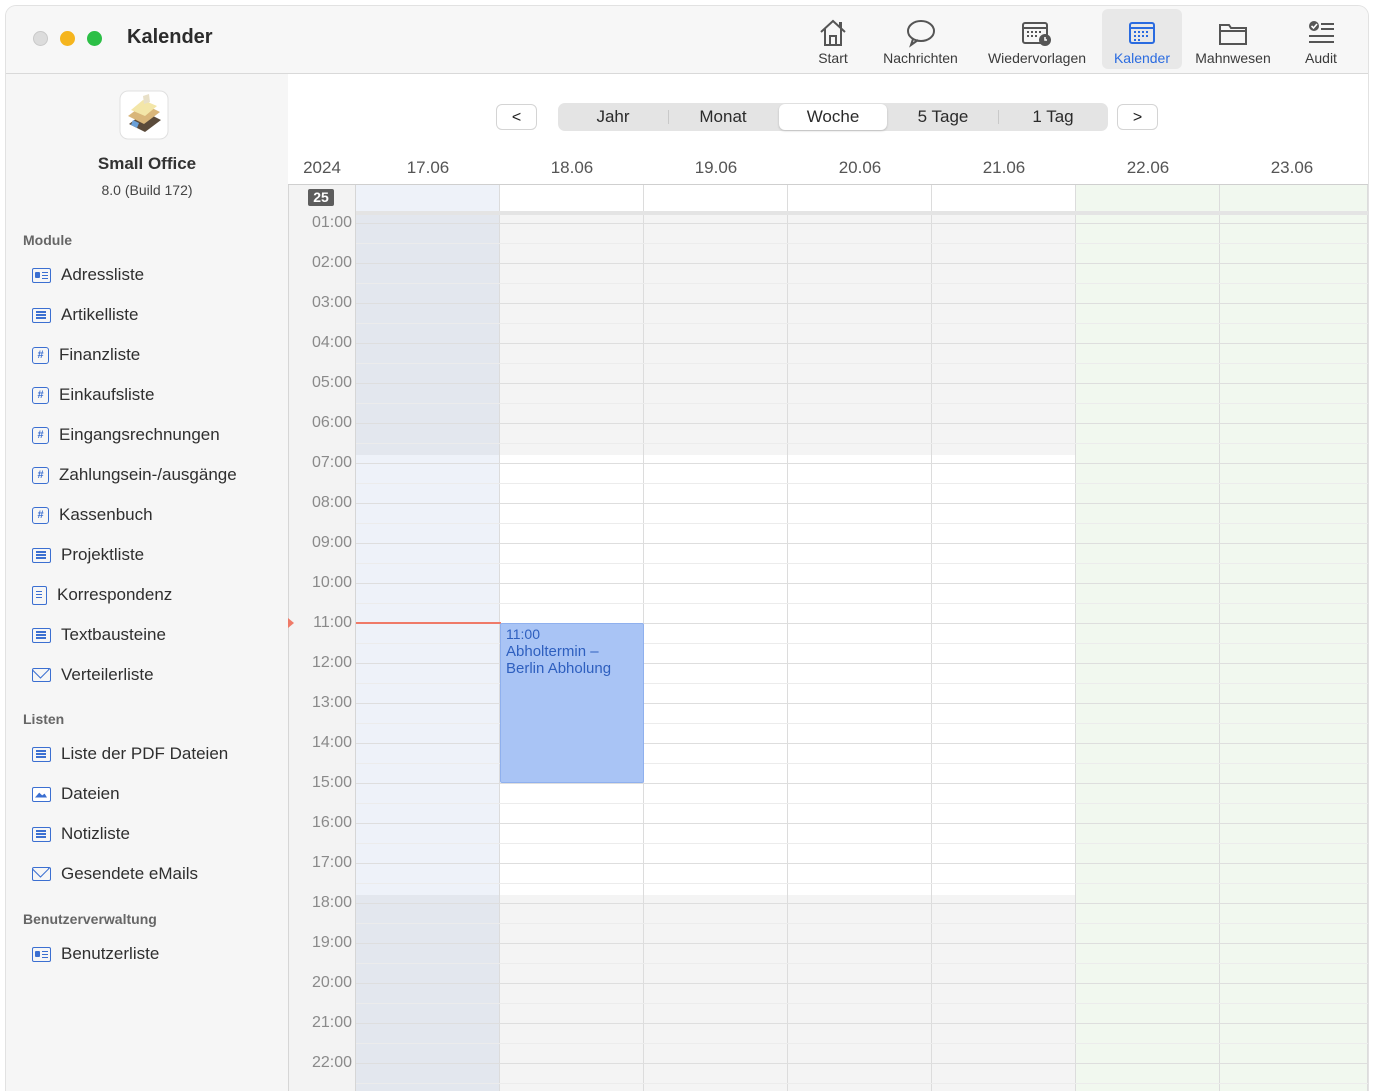  I want to click on sidebar-item-pdf-dateien: Liste der PDF Dateien, so click(130, 754).